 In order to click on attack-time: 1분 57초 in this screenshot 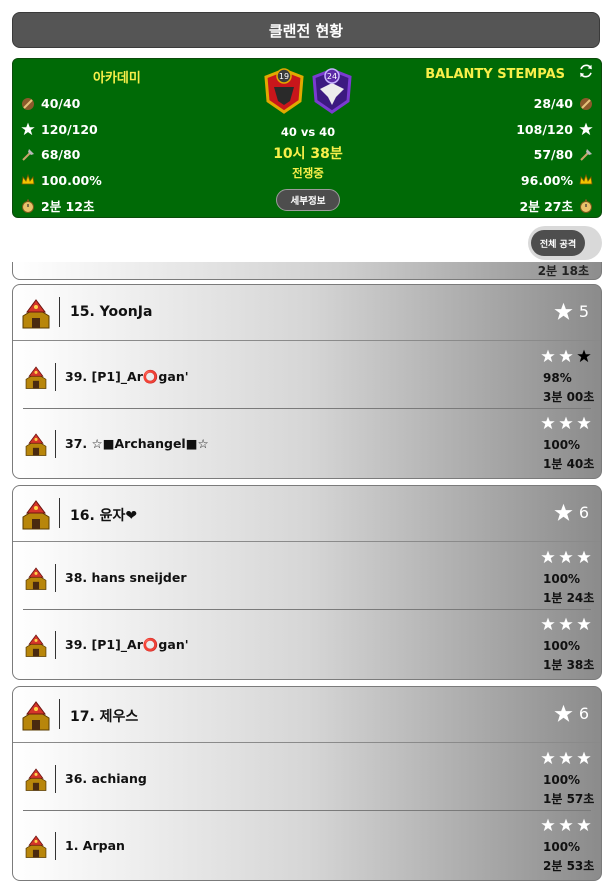, I will do `click(569, 799)`.